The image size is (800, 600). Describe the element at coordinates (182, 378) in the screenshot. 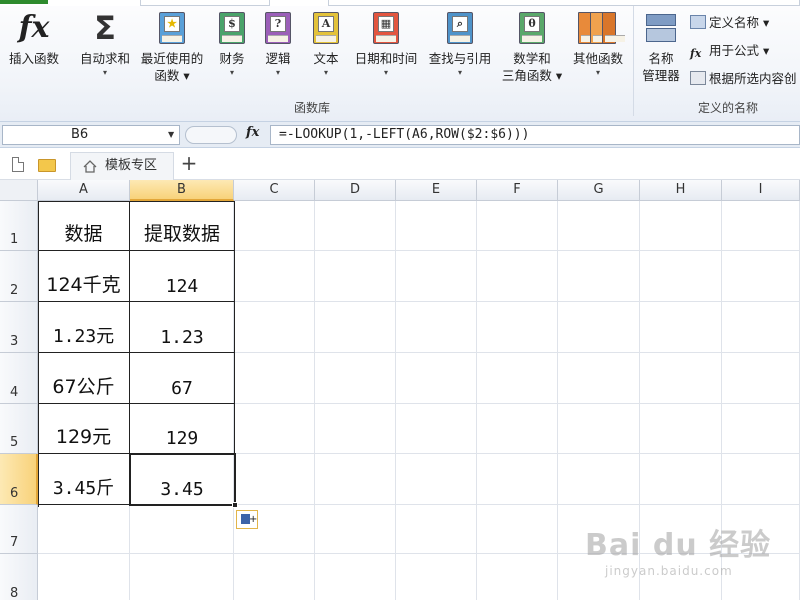

I see `cell-b4: 67` at that location.